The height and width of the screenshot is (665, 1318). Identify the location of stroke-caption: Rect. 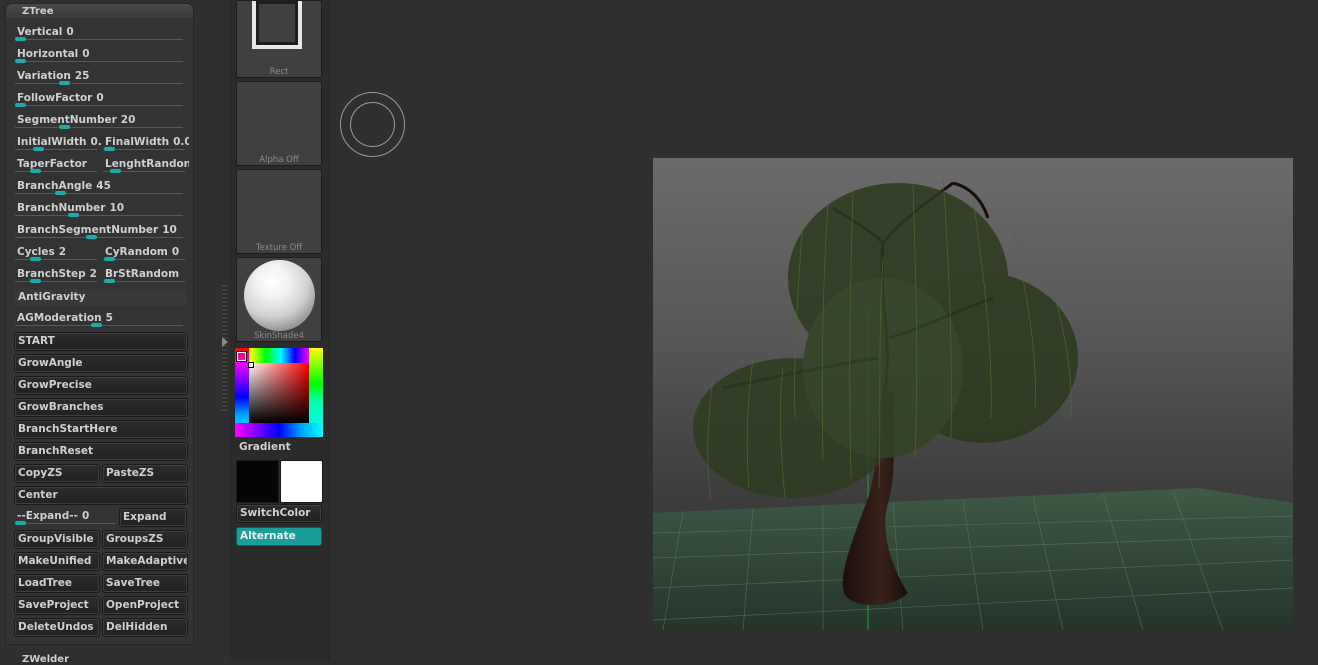
(279, 72).